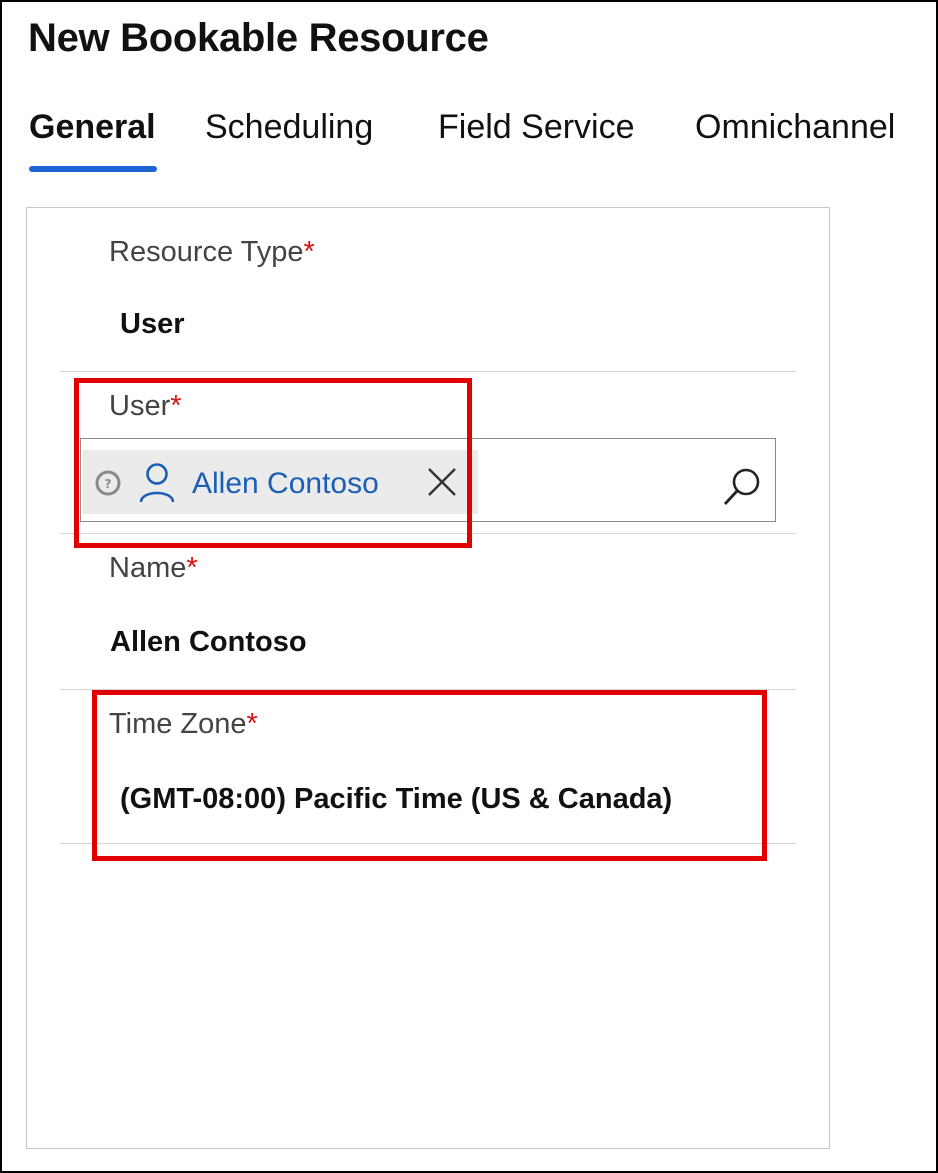 Image resolution: width=938 pixels, height=1173 pixels. Describe the element at coordinates (428, 371) in the screenshot. I see `divider` at that location.